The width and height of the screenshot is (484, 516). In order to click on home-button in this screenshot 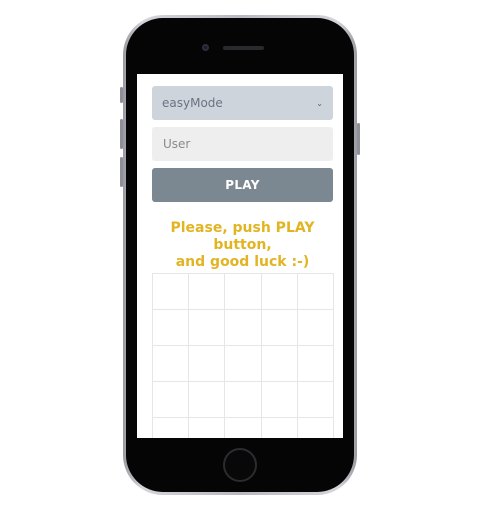, I will do `click(240, 465)`.